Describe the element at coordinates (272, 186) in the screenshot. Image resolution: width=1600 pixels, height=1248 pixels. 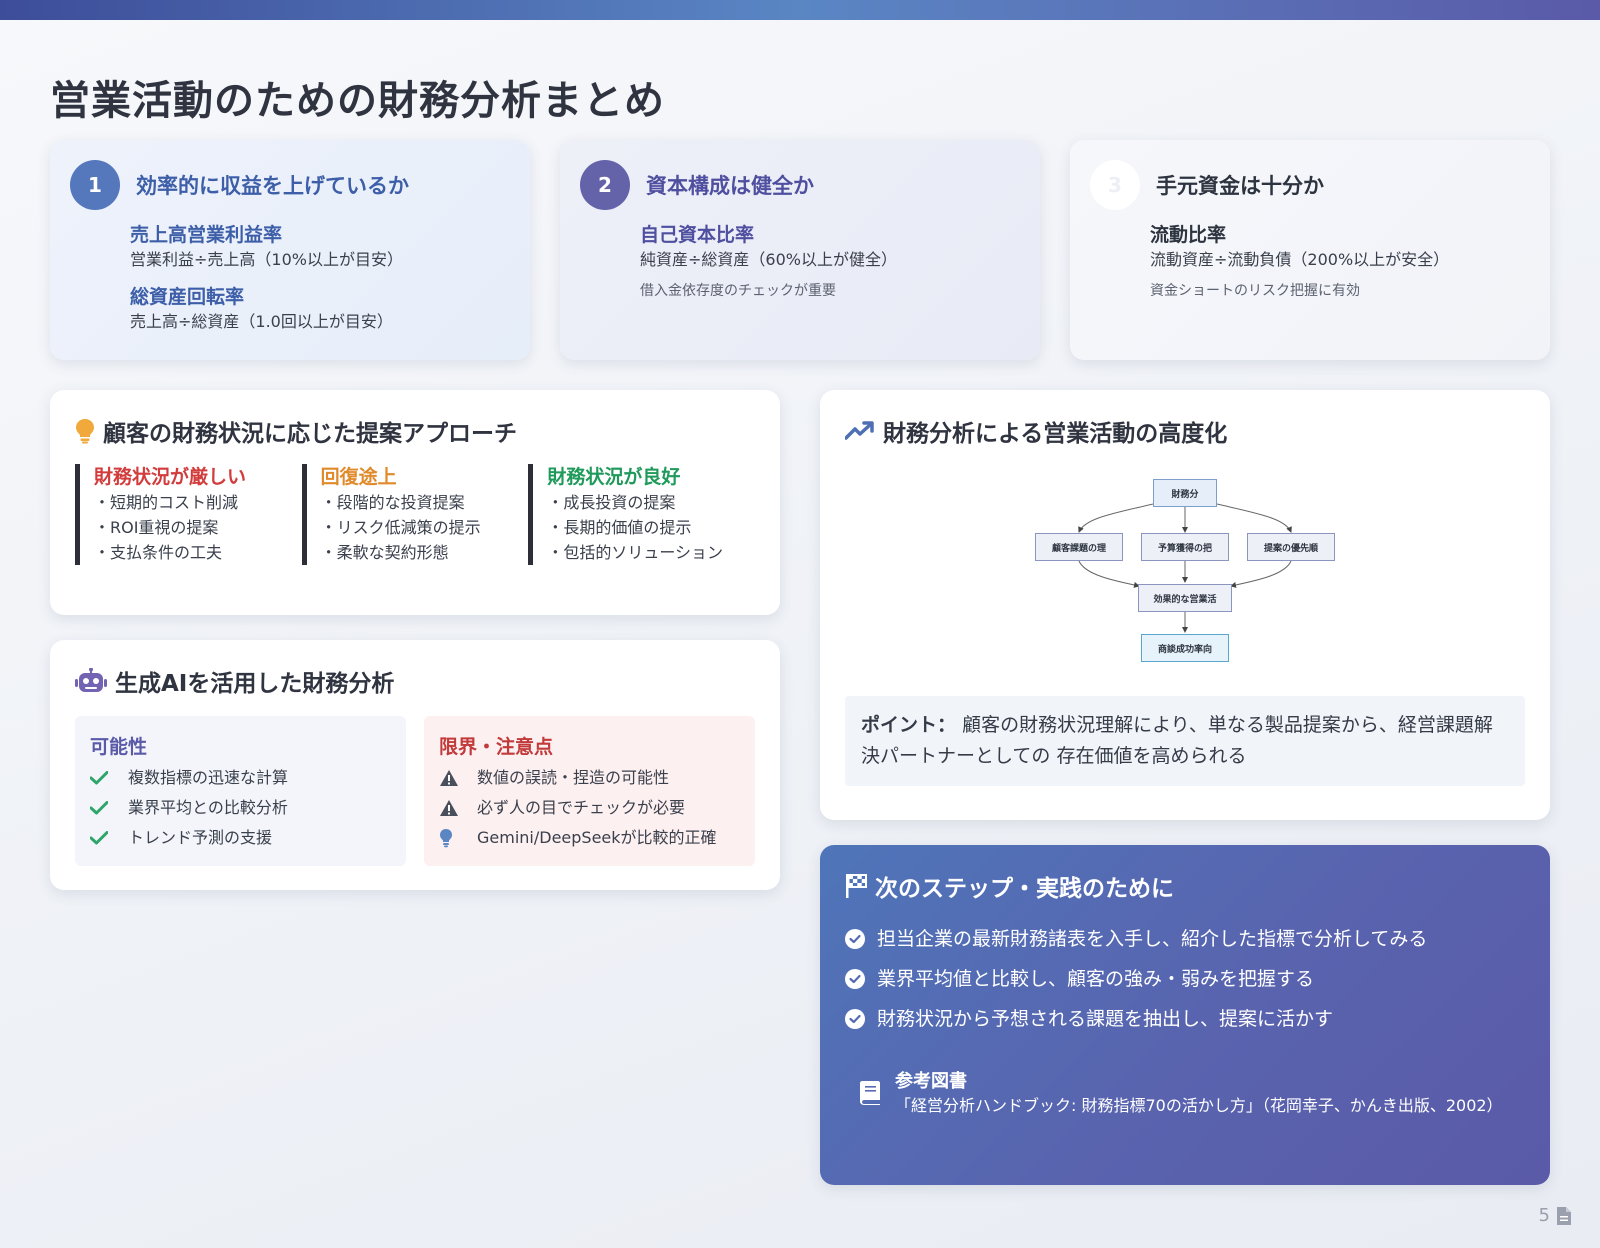
I see `summary-title: 効率的に収益を上げているか` at that location.